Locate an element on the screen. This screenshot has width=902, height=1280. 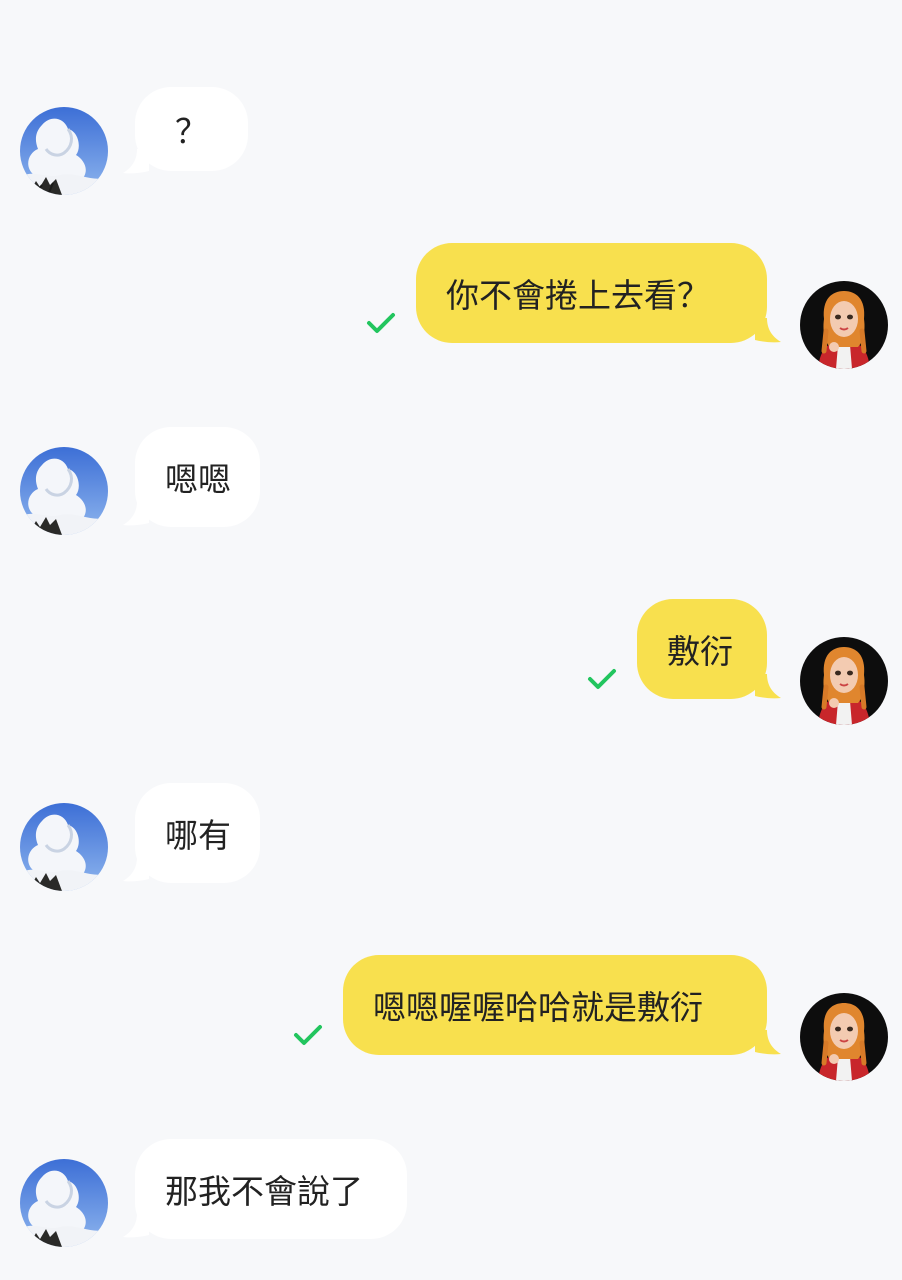
message-bubble: 敷衍 is located at coordinates (702, 649).